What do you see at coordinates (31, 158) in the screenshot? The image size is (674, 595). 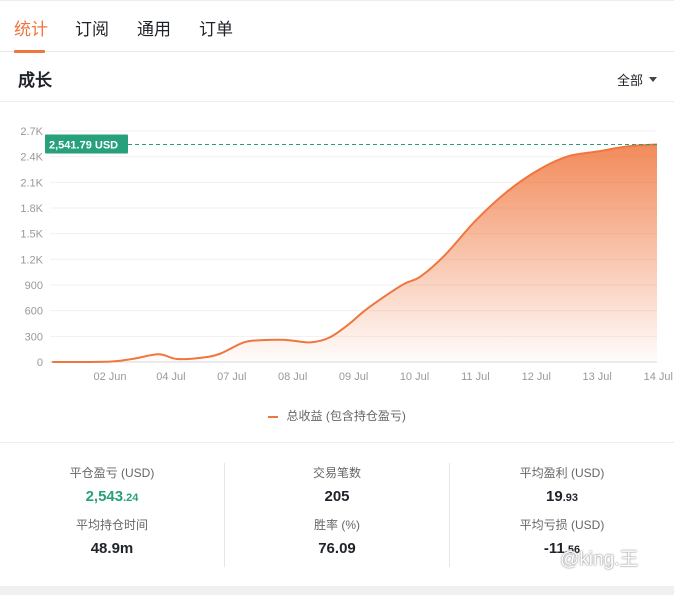 I see `y-tick-label: 2.4K` at bounding box center [31, 158].